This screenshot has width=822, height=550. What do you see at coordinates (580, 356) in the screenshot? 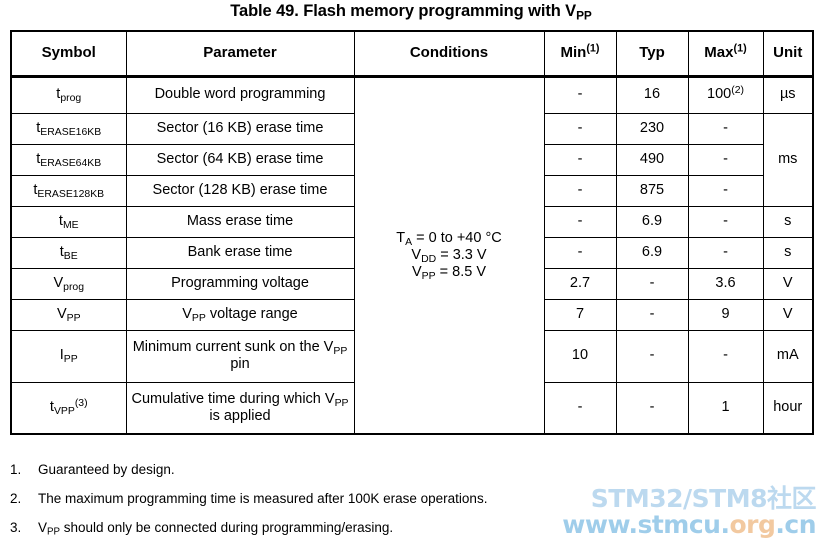
I see `cell-min: 10` at bounding box center [580, 356].